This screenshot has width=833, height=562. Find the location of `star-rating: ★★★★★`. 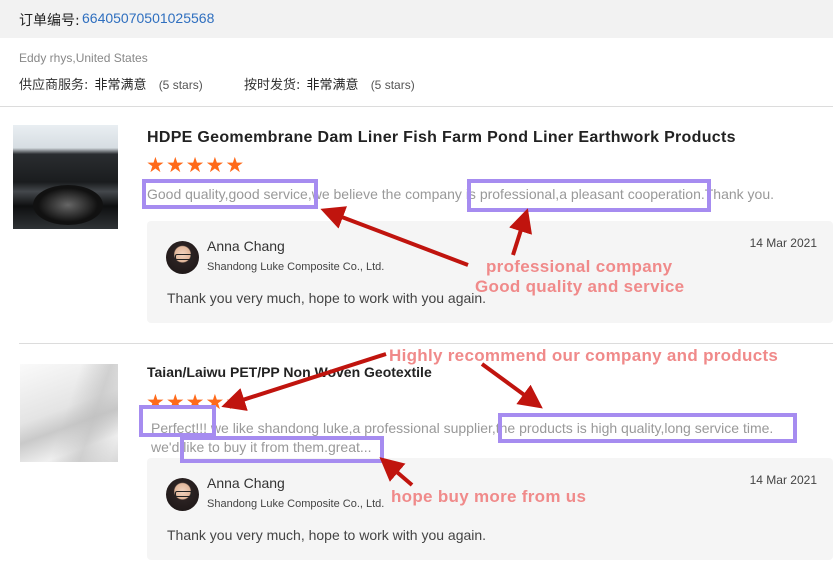

star-rating: ★★★★★ is located at coordinates (195, 165).